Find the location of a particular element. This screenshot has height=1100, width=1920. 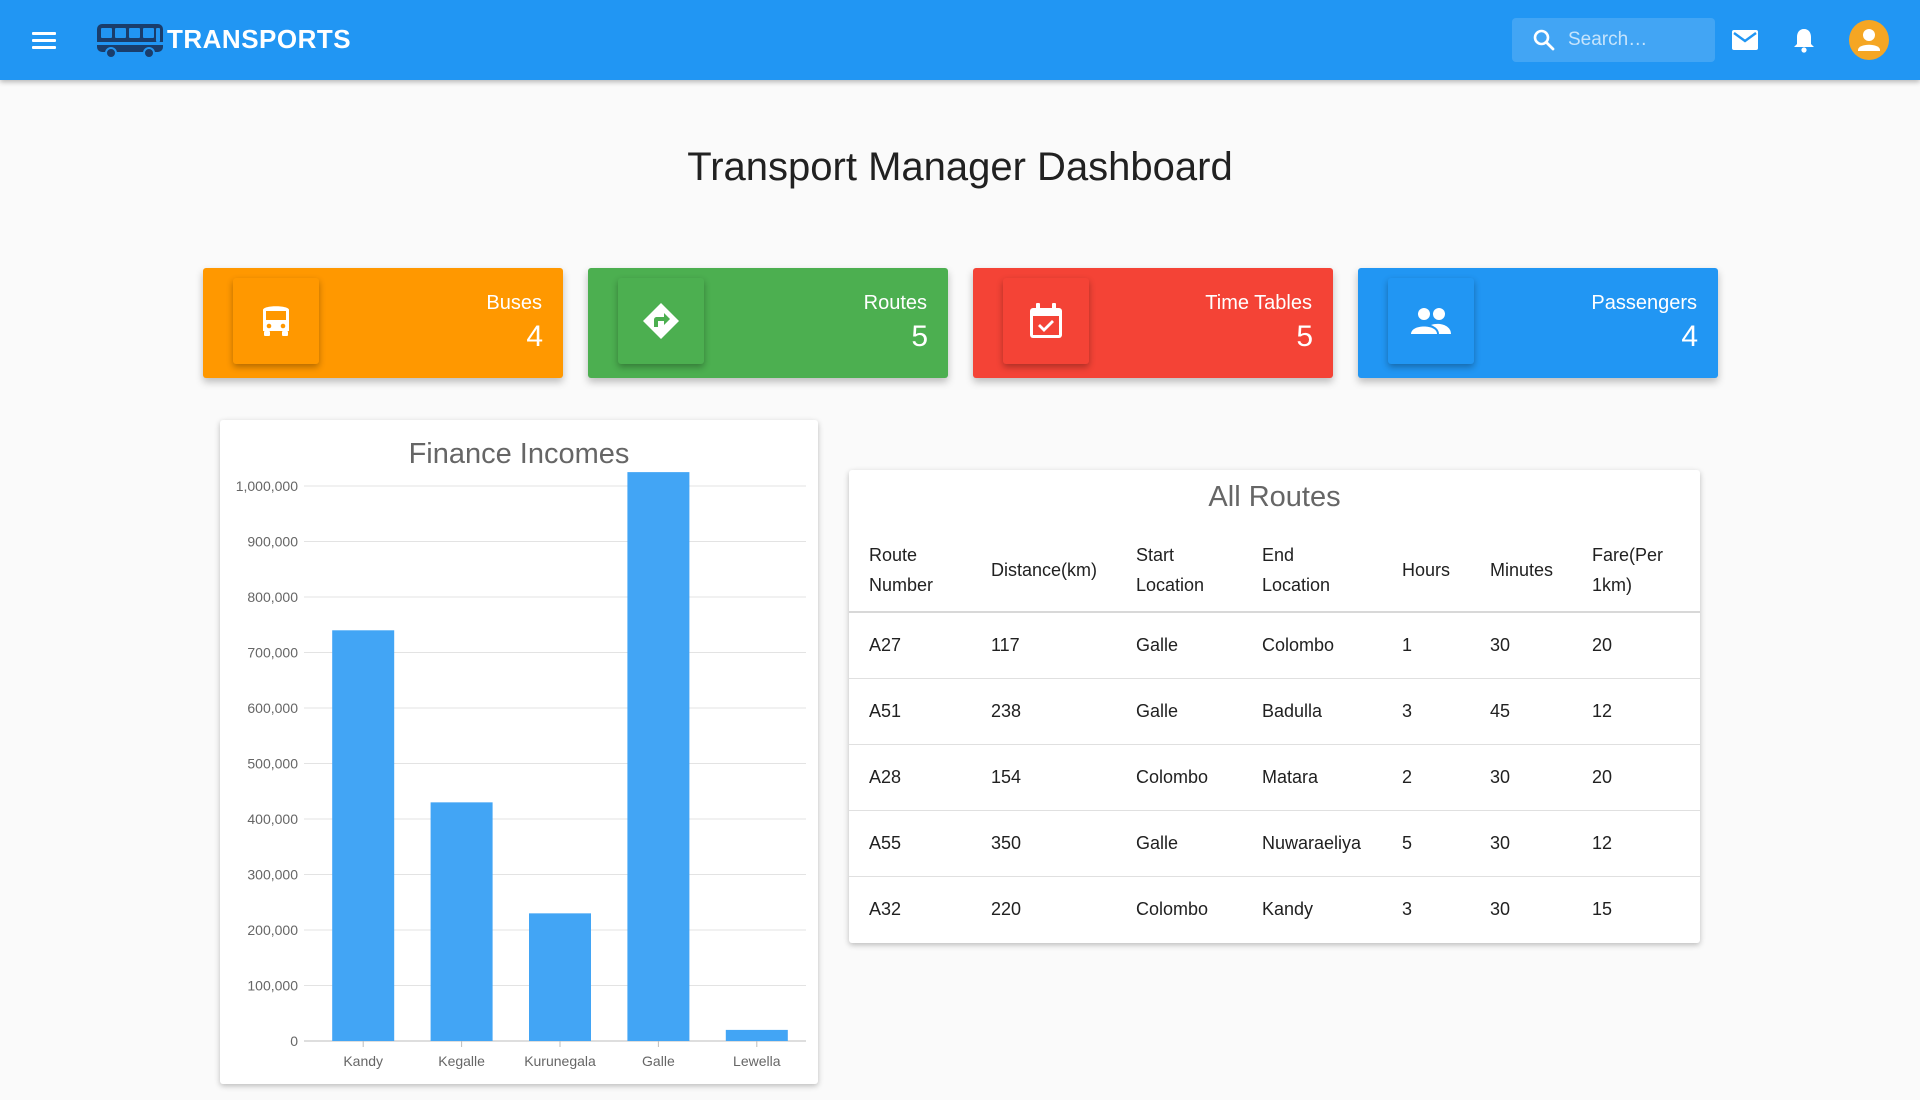

hours-cell: 5 is located at coordinates (1426, 843).